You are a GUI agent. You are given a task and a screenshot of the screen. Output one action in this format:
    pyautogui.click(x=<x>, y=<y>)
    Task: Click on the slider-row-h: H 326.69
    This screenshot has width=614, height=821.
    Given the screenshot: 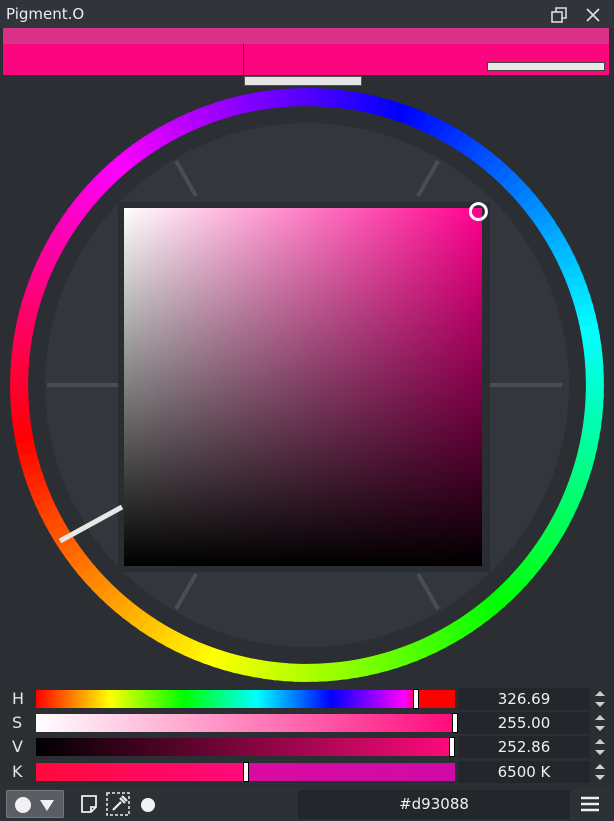 What is the action you would take?
    pyautogui.click(x=307, y=699)
    